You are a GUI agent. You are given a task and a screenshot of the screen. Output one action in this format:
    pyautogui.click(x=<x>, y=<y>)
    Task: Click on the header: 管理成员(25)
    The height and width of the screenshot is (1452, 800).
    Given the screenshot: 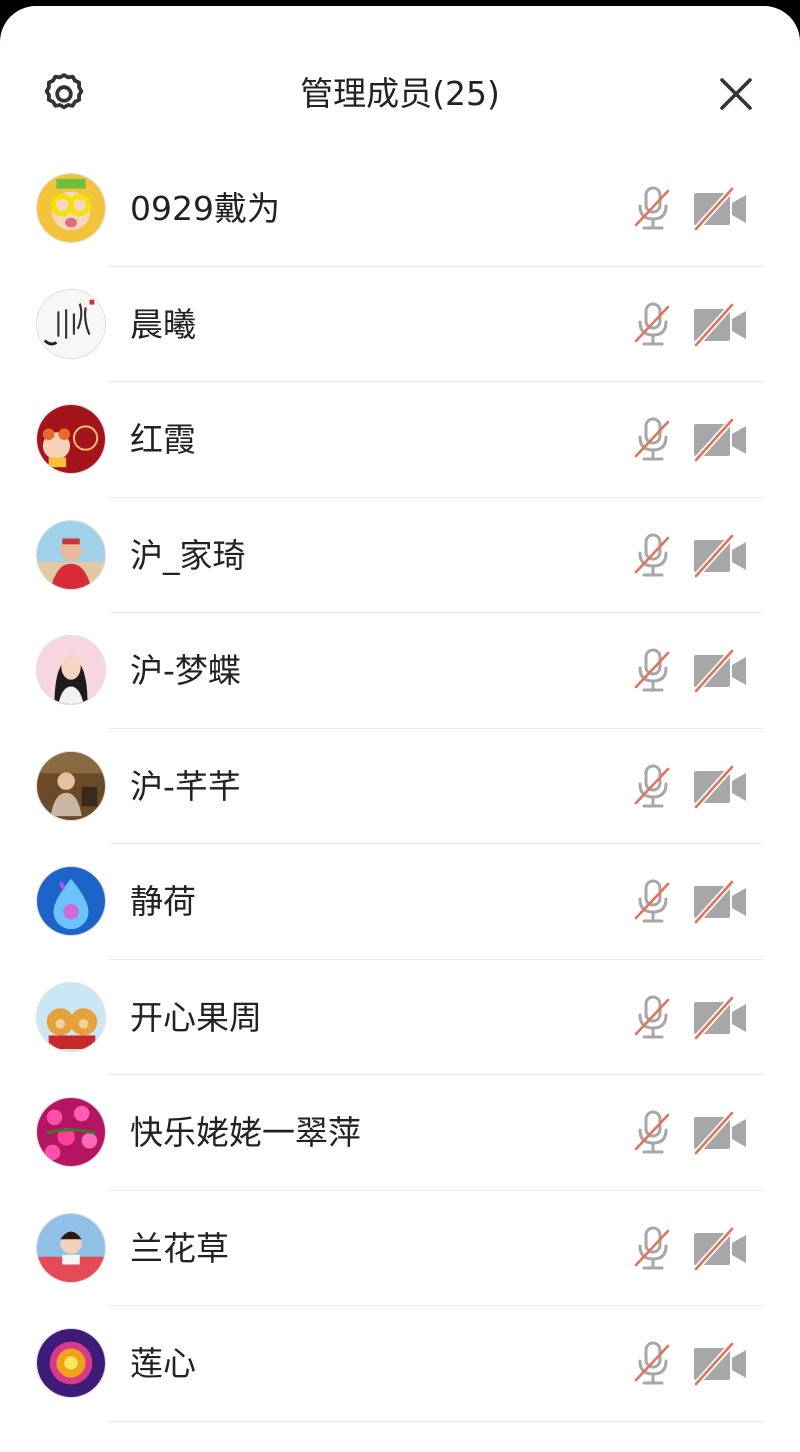 What is the action you would take?
    pyautogui.click(x=400, y=81)
    